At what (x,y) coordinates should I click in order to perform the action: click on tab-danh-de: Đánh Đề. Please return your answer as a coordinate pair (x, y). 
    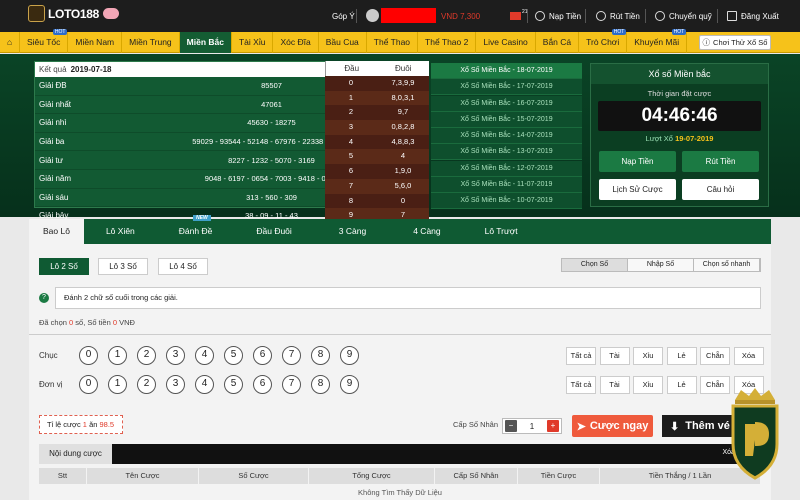
    Looking at the image, I should click on (196, 231).